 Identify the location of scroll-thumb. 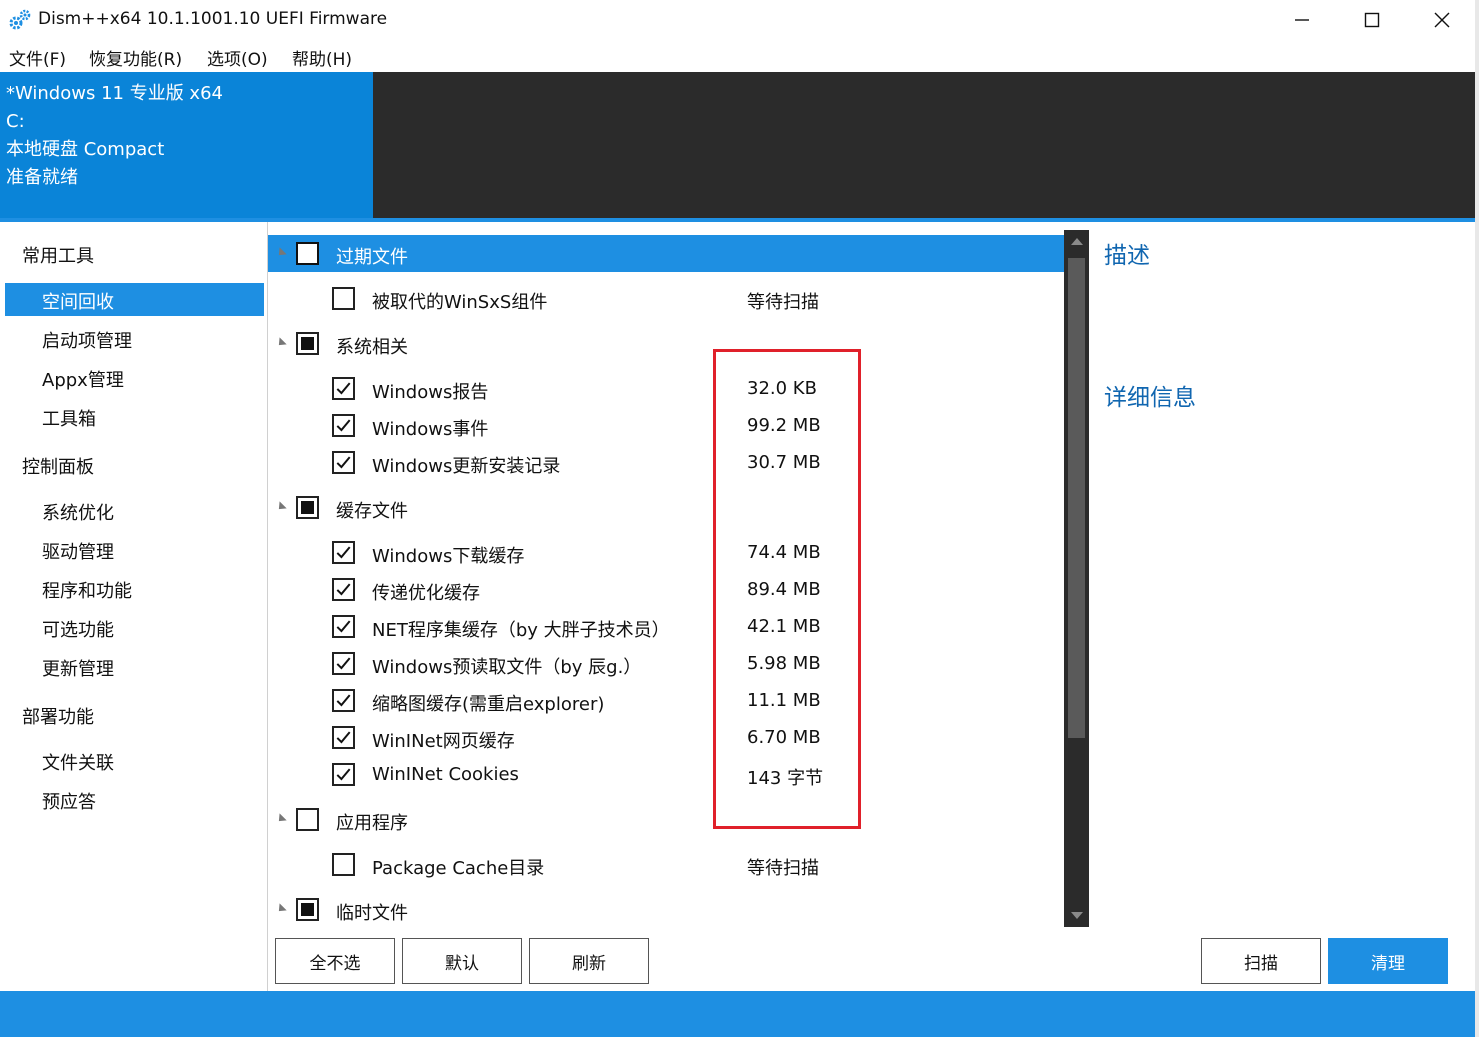
(1076, 498).